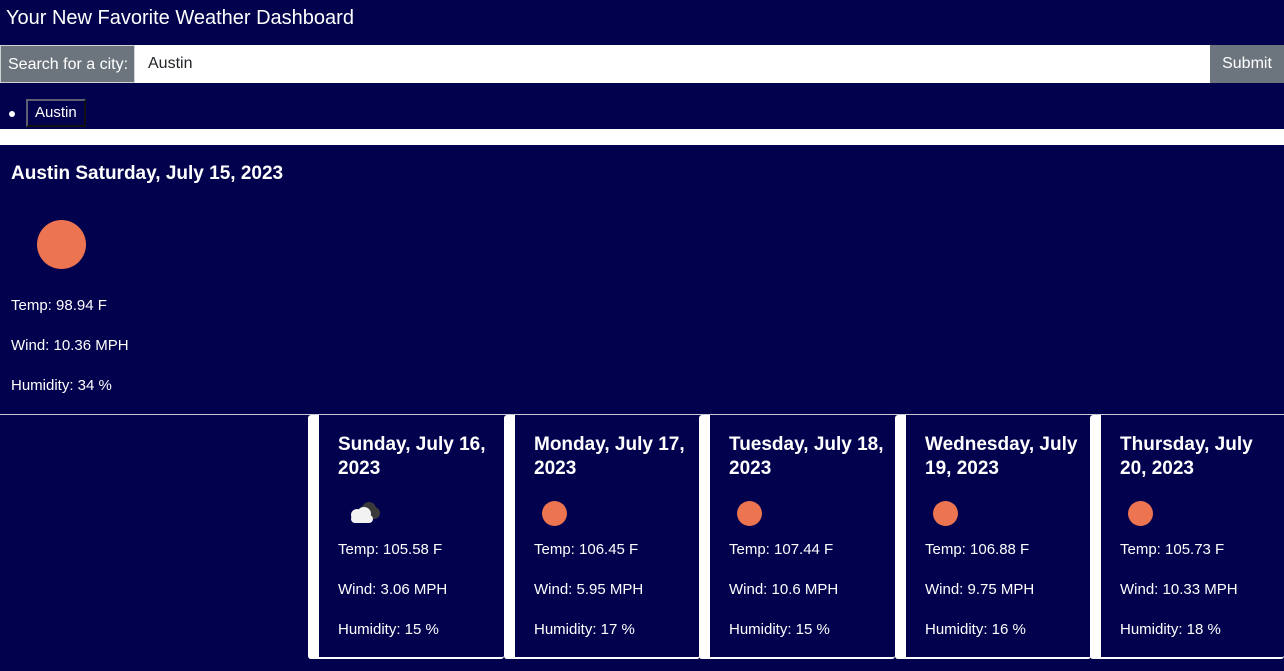 Image resolution: width=1284 pixels, height=671 pixels. What do you see at coordinates (1172, 549) in the screenshot?
I see `forecast-temp: Temp: 105.73 F` at bounding box center [1172, 549].